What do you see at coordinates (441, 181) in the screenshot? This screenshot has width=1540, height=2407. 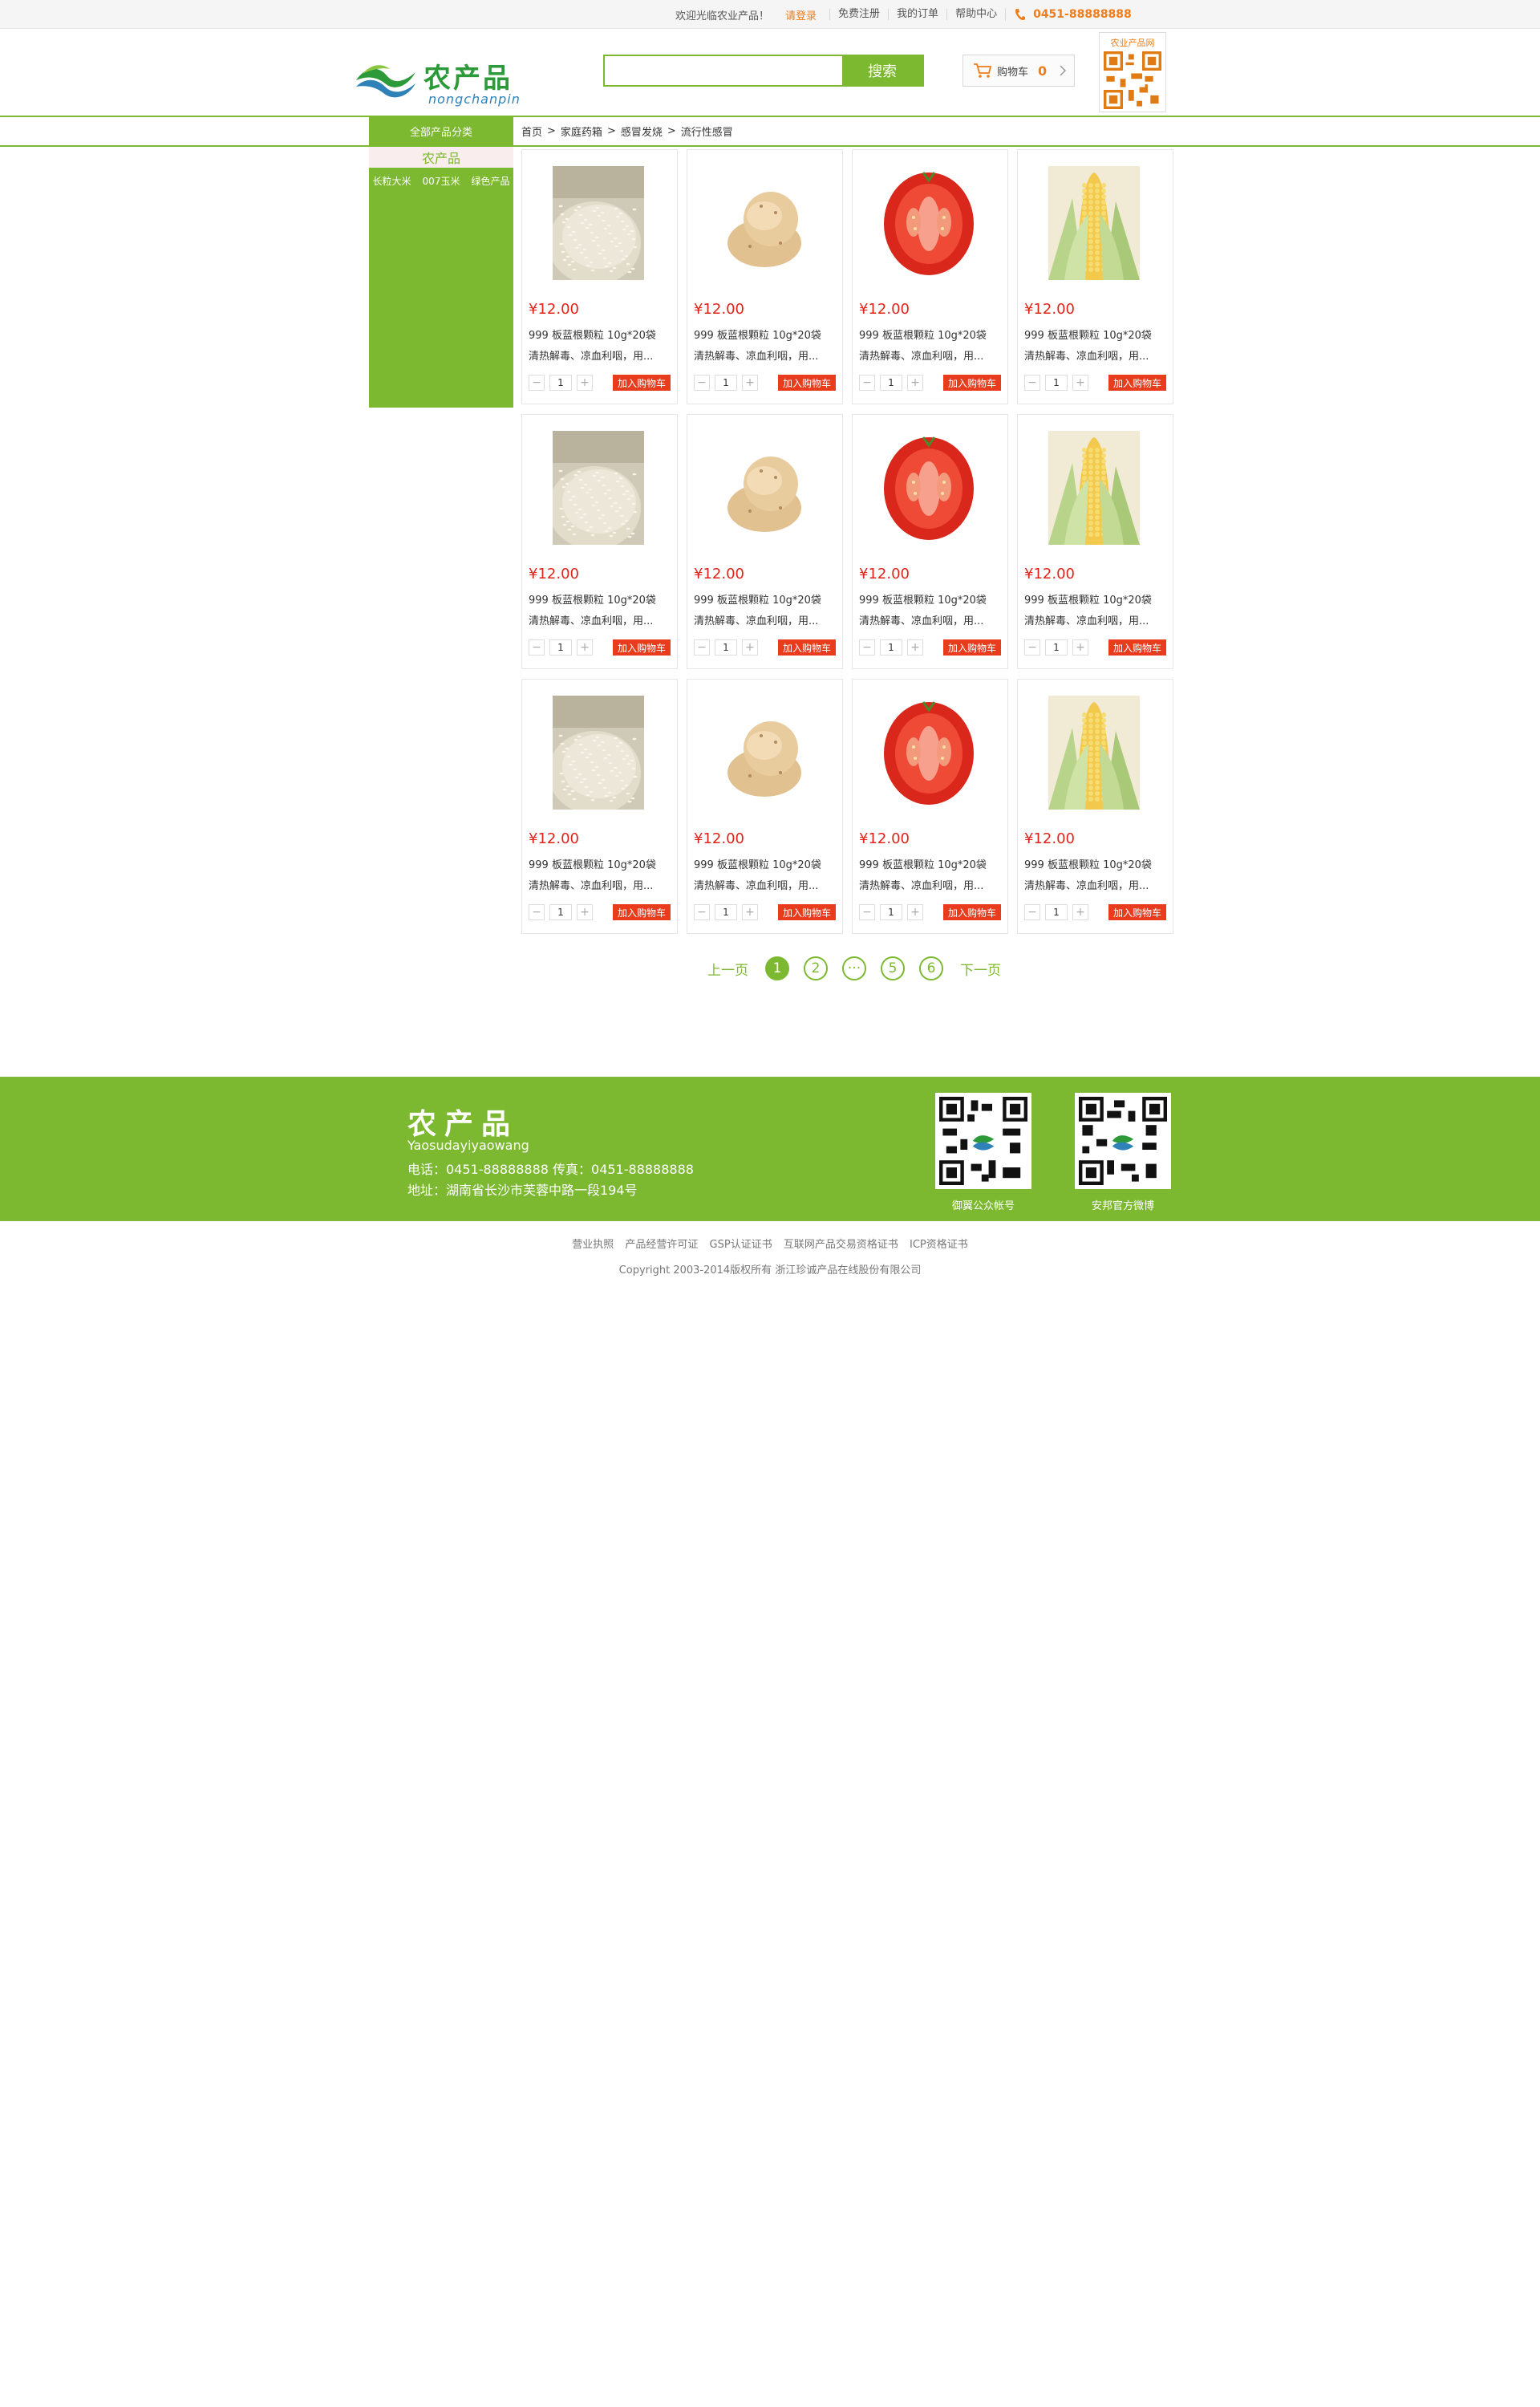 I see `sidebar-item-corn: 007玉米` at bounding box center [441, 181].